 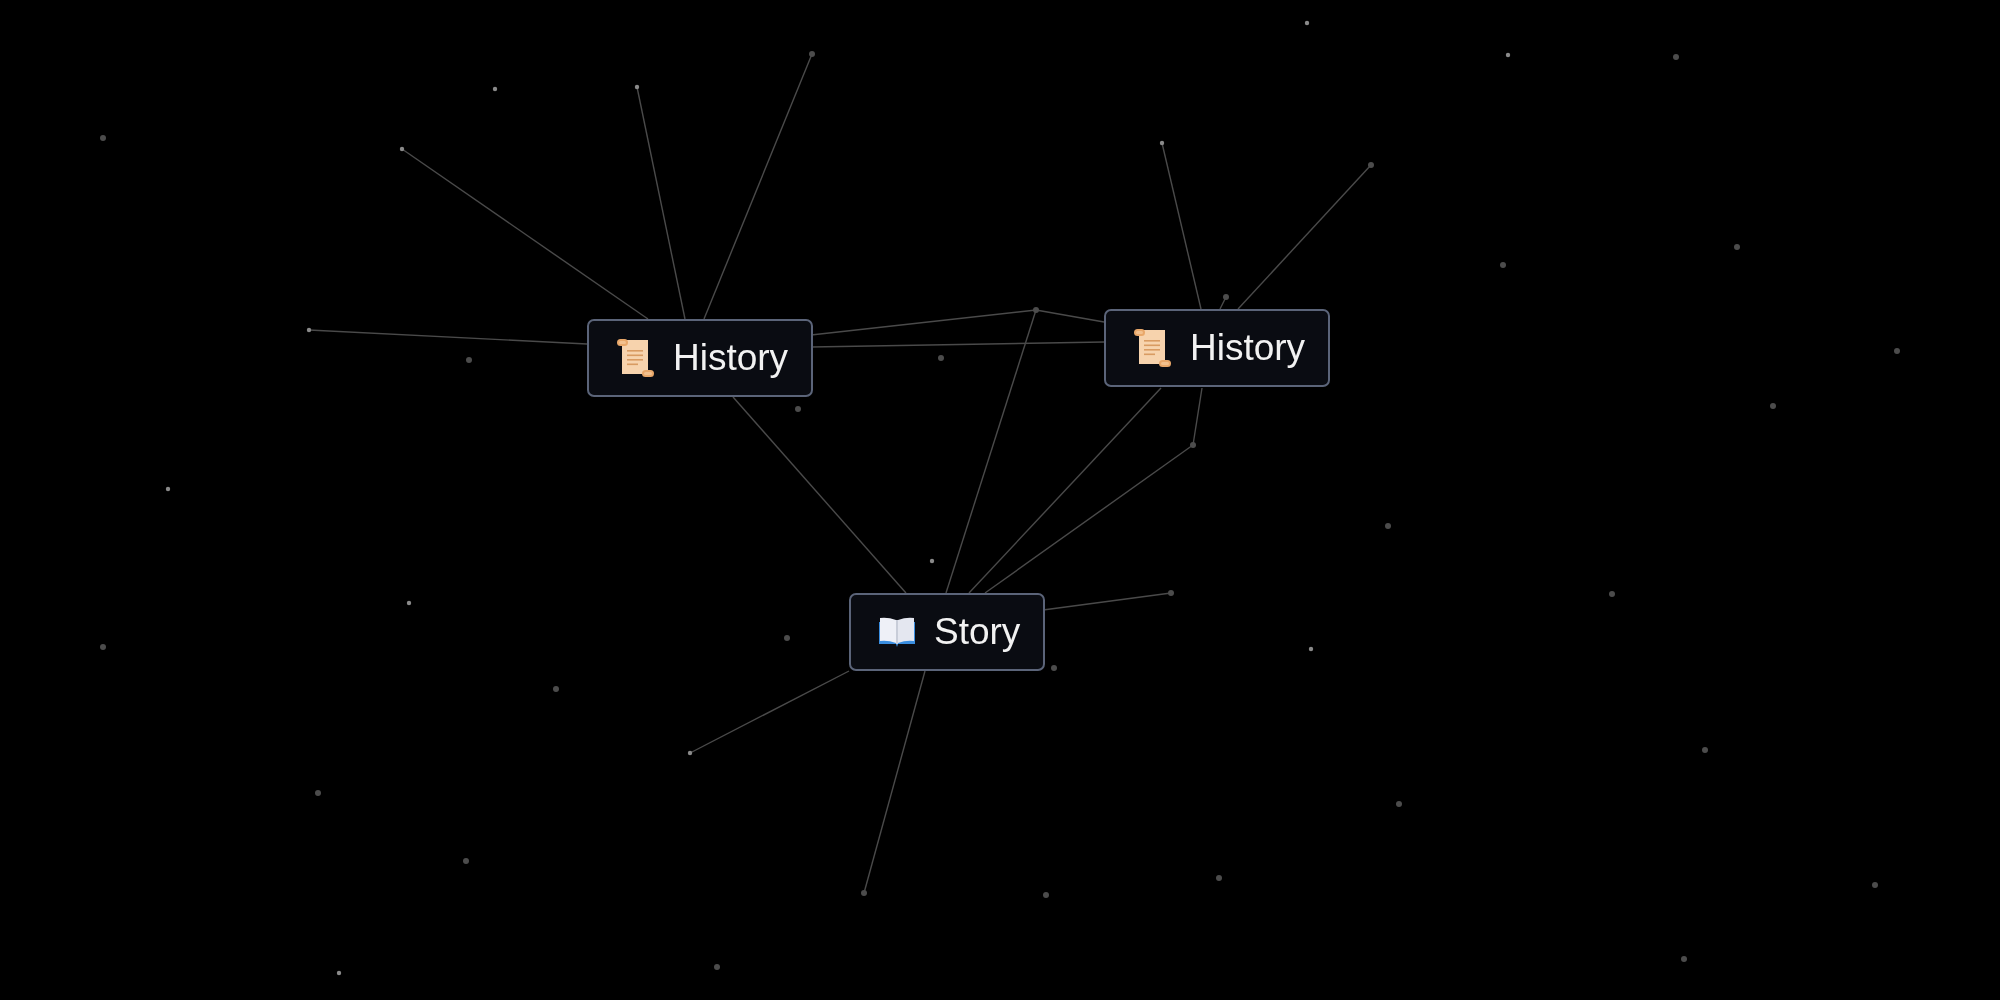 What do you see at coordinates (897, 632) in the screenshot?
I see `open-book-icon` at bounding box center [897, 632].